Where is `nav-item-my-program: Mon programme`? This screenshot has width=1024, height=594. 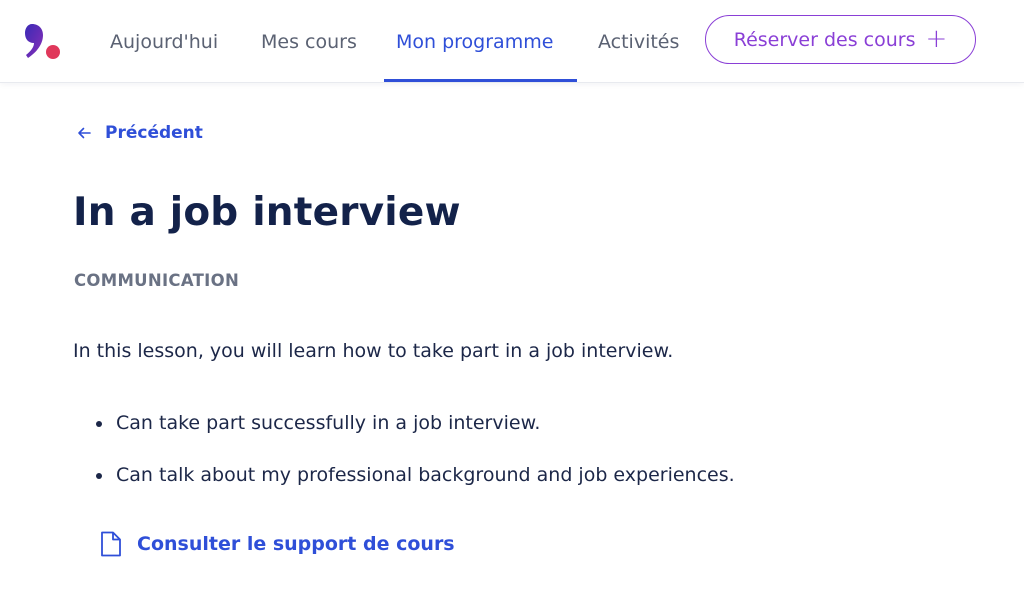 nav-item-my-program: Mon programme is located at coordinates (474, 42).